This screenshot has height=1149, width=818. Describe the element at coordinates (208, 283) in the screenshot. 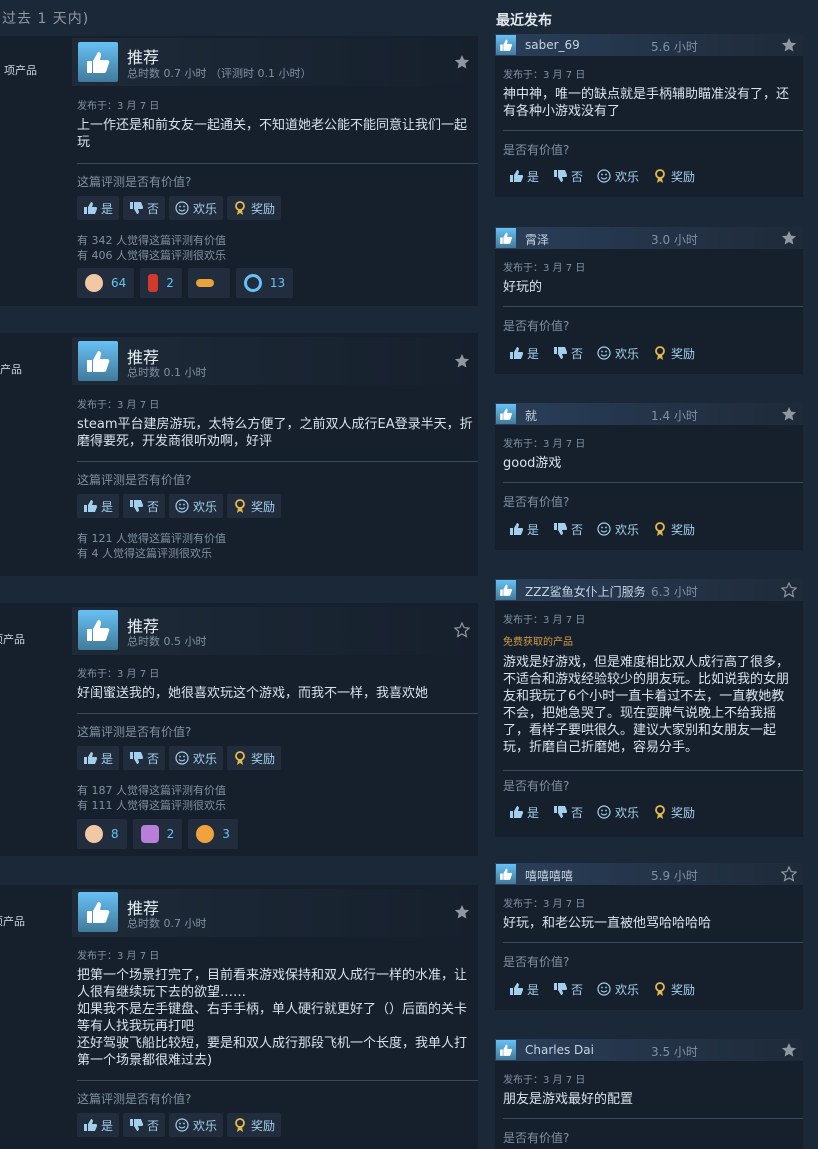

I see `award-item` at that location.